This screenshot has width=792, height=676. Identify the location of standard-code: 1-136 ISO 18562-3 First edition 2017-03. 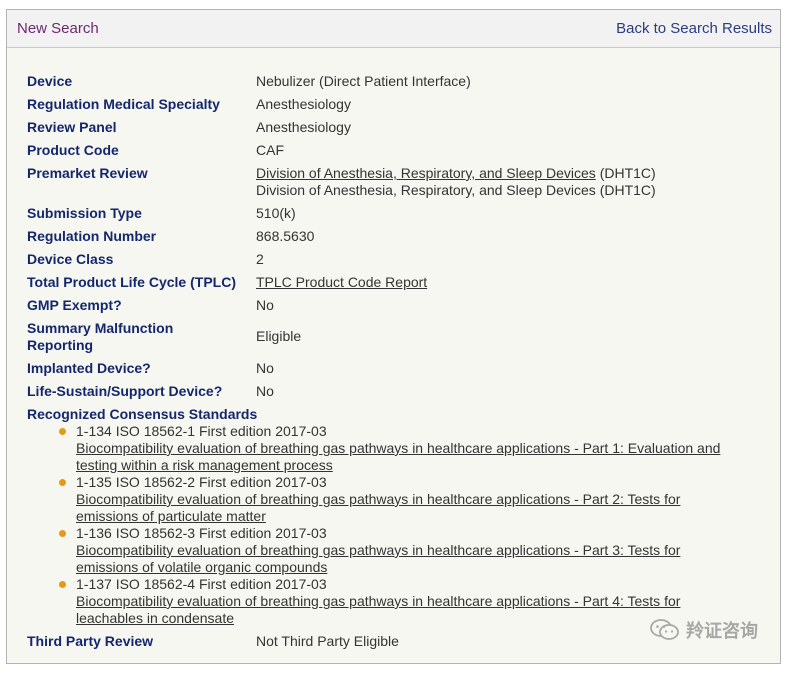
(201, 533).